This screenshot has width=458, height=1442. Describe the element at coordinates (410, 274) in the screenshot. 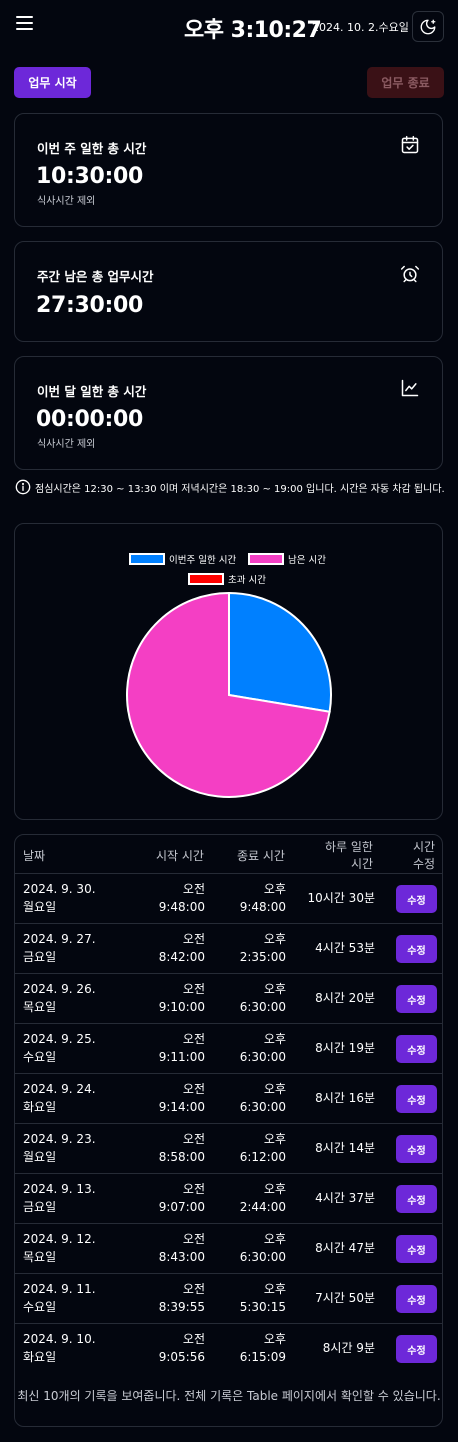

I see `alarm-clock-icon` at that location.